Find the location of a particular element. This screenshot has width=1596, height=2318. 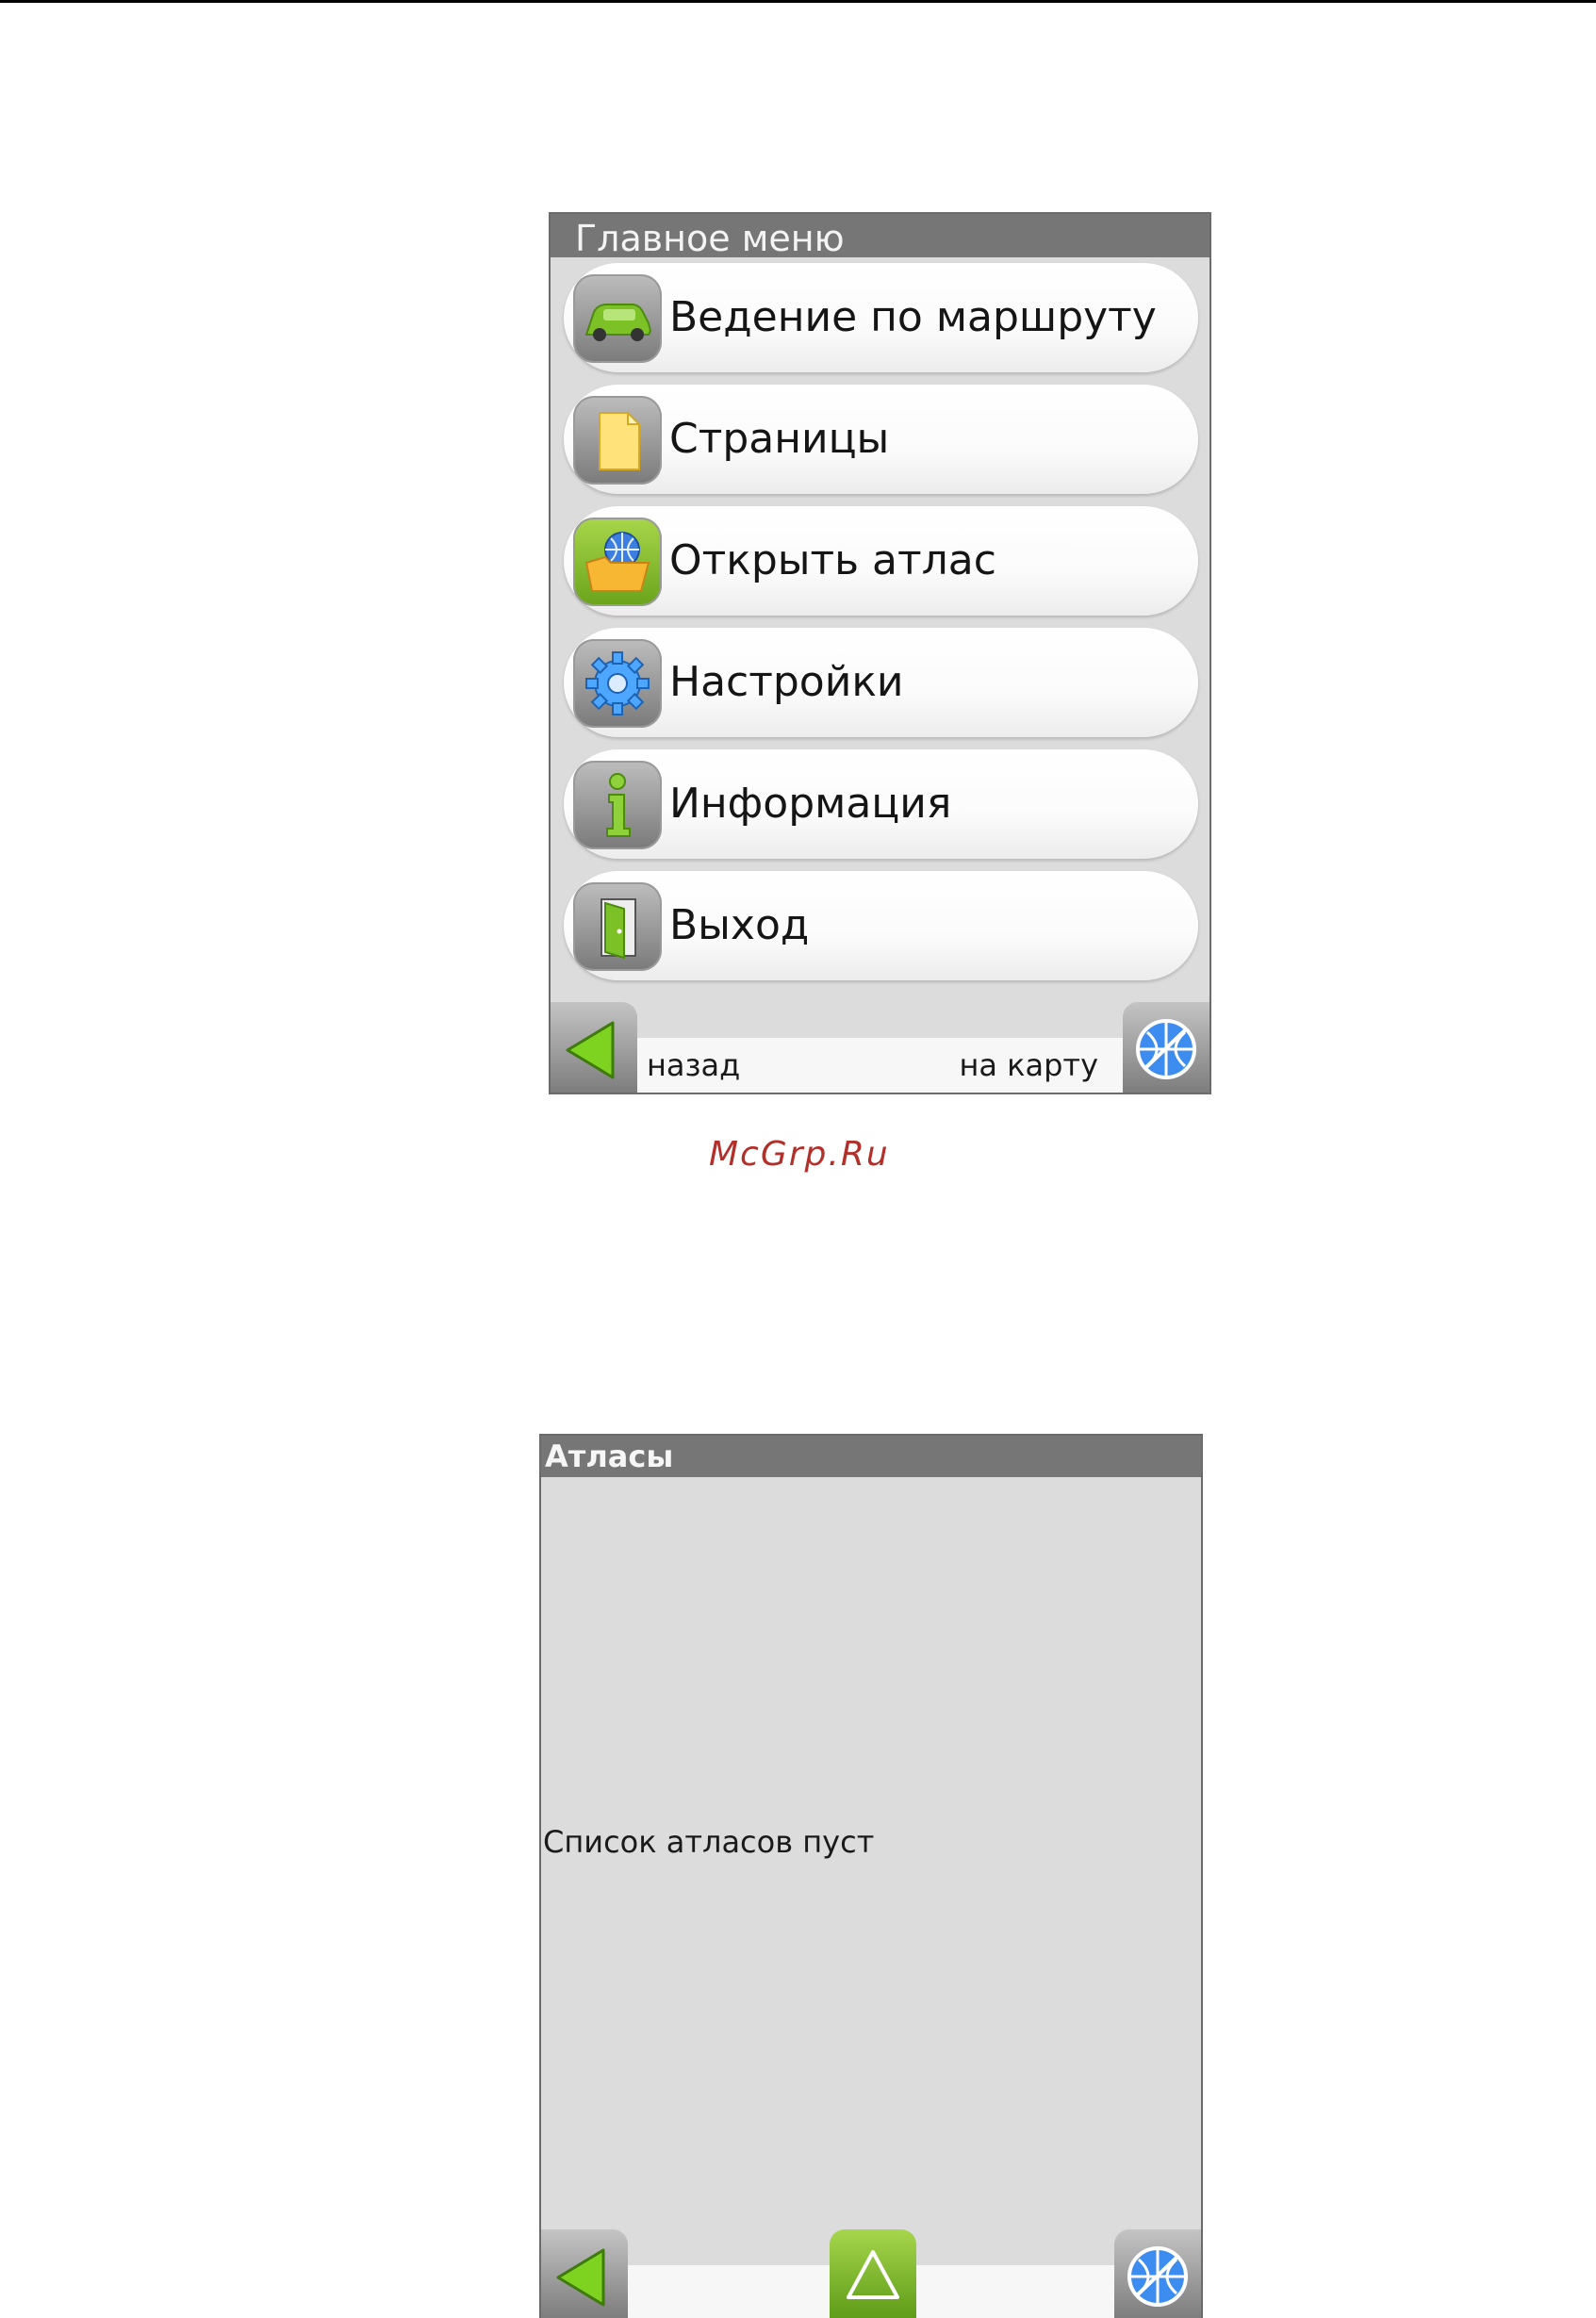

menu-item-label: Настройки is located at coordinates (786, 682).